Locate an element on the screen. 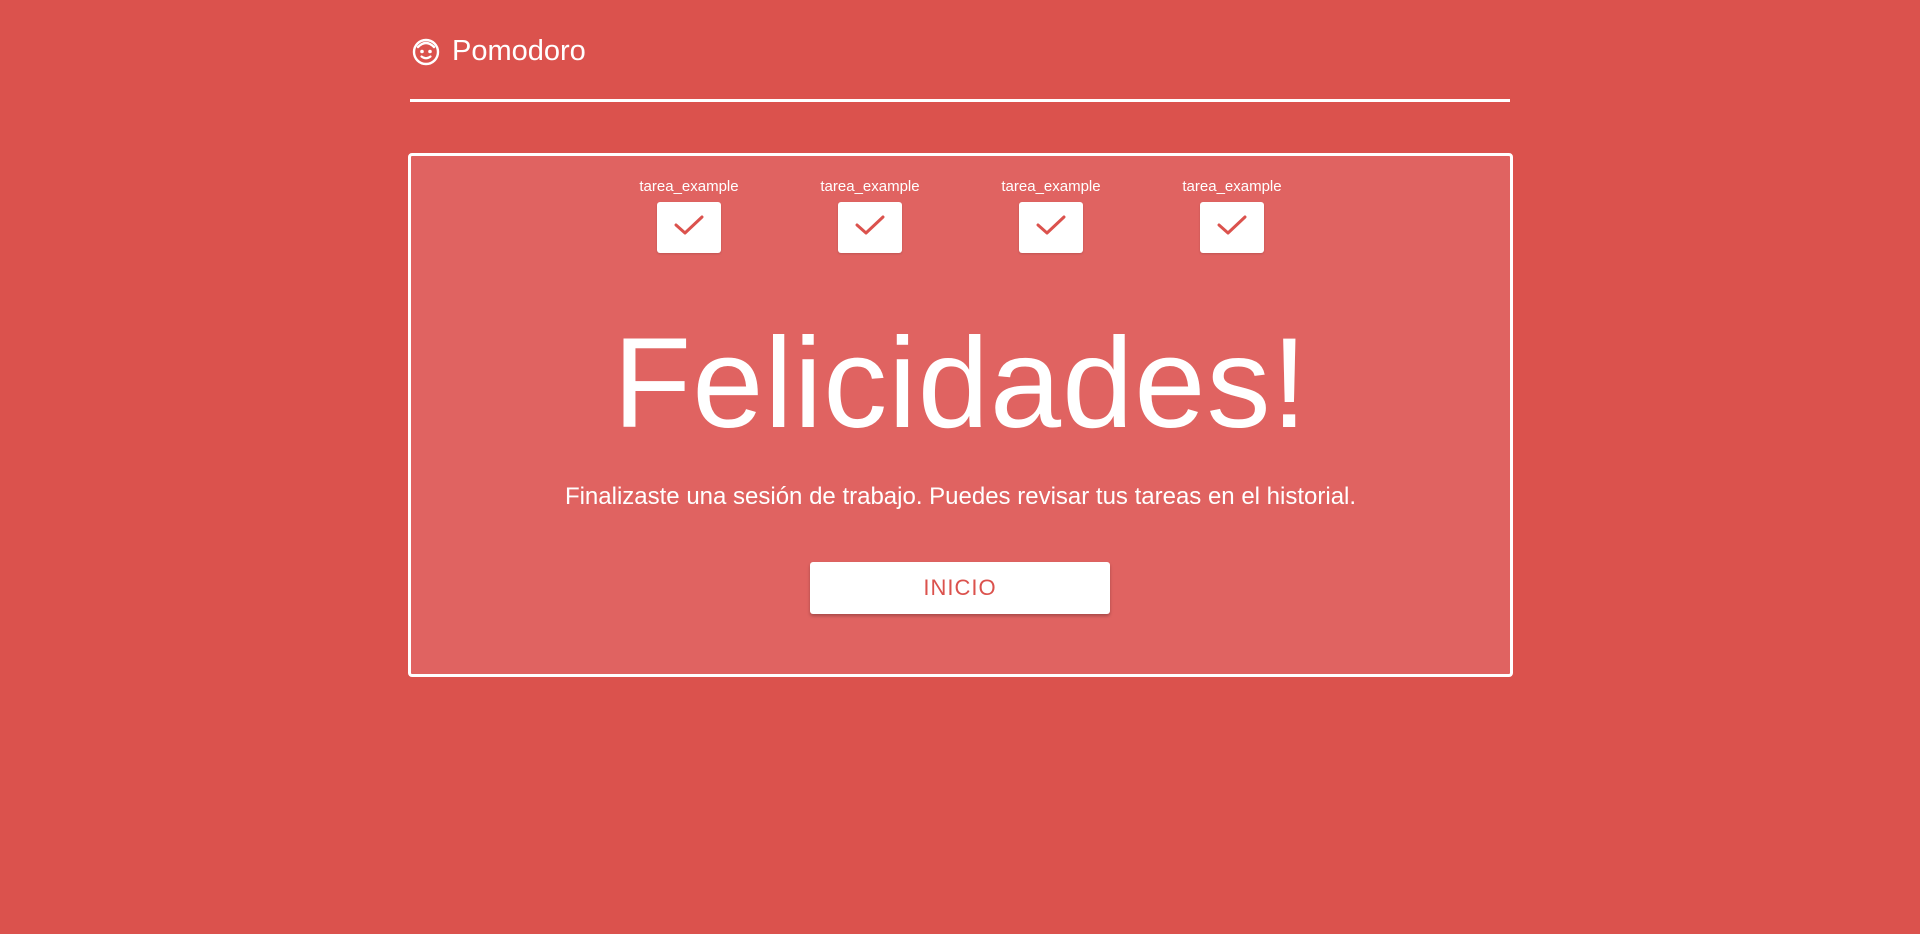  face-smile-icon is located at coordinates (426, 51).